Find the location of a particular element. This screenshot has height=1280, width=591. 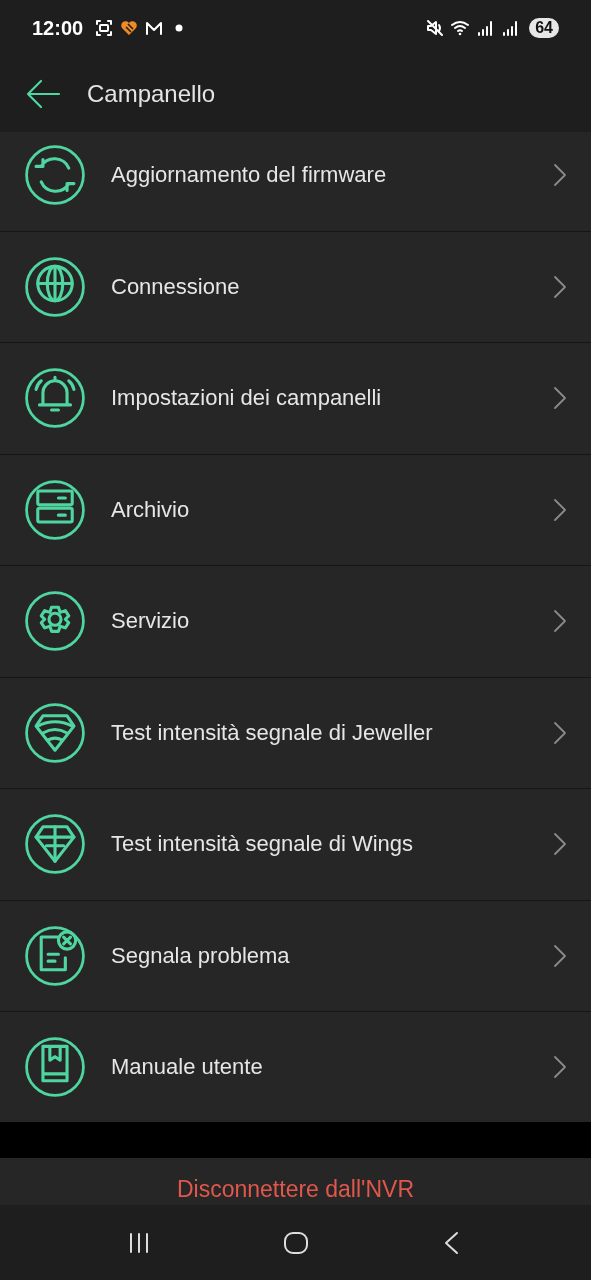

gem-icon is located at coordinates (55, 844).